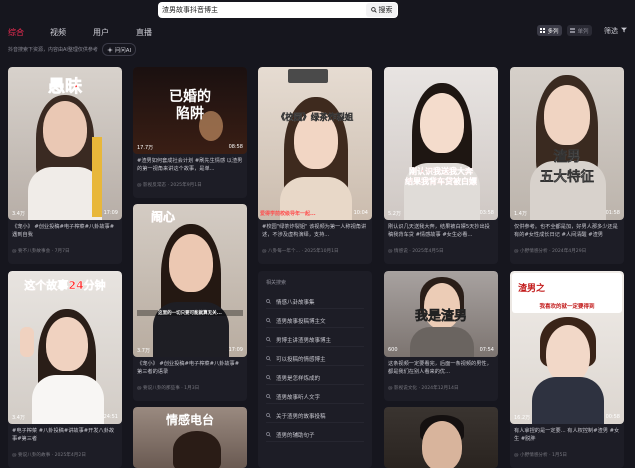  I want to click on like-count: 1.4万, so click(520, 214).